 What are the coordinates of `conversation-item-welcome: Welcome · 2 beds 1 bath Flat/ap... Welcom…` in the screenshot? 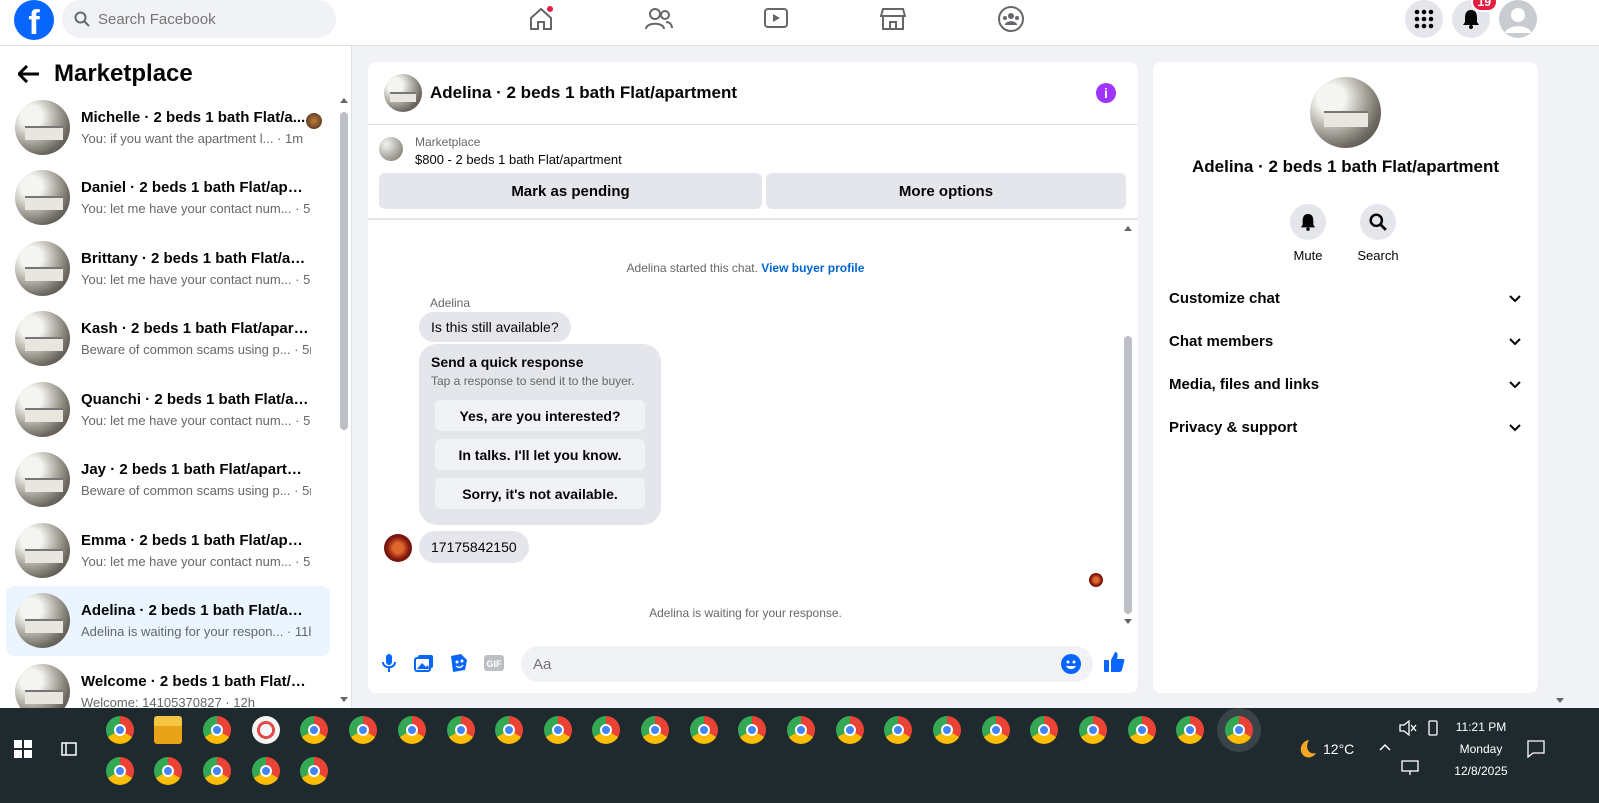 It's located at (168, 682).